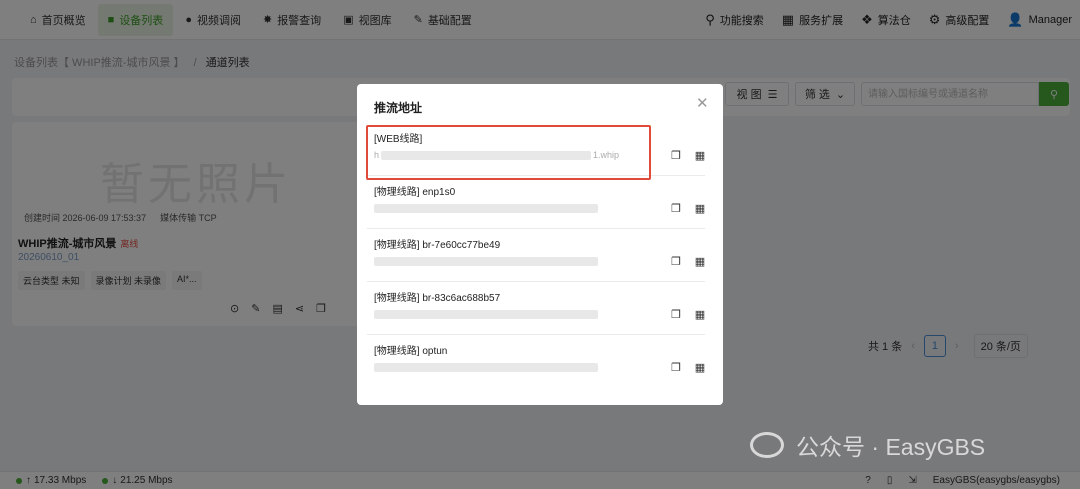 This screenshot has width=1080, height=489. Describe the element at coordinates (415, 192) in the screenshot. I see `route-label: [物理线路] enp1s0` at that location.